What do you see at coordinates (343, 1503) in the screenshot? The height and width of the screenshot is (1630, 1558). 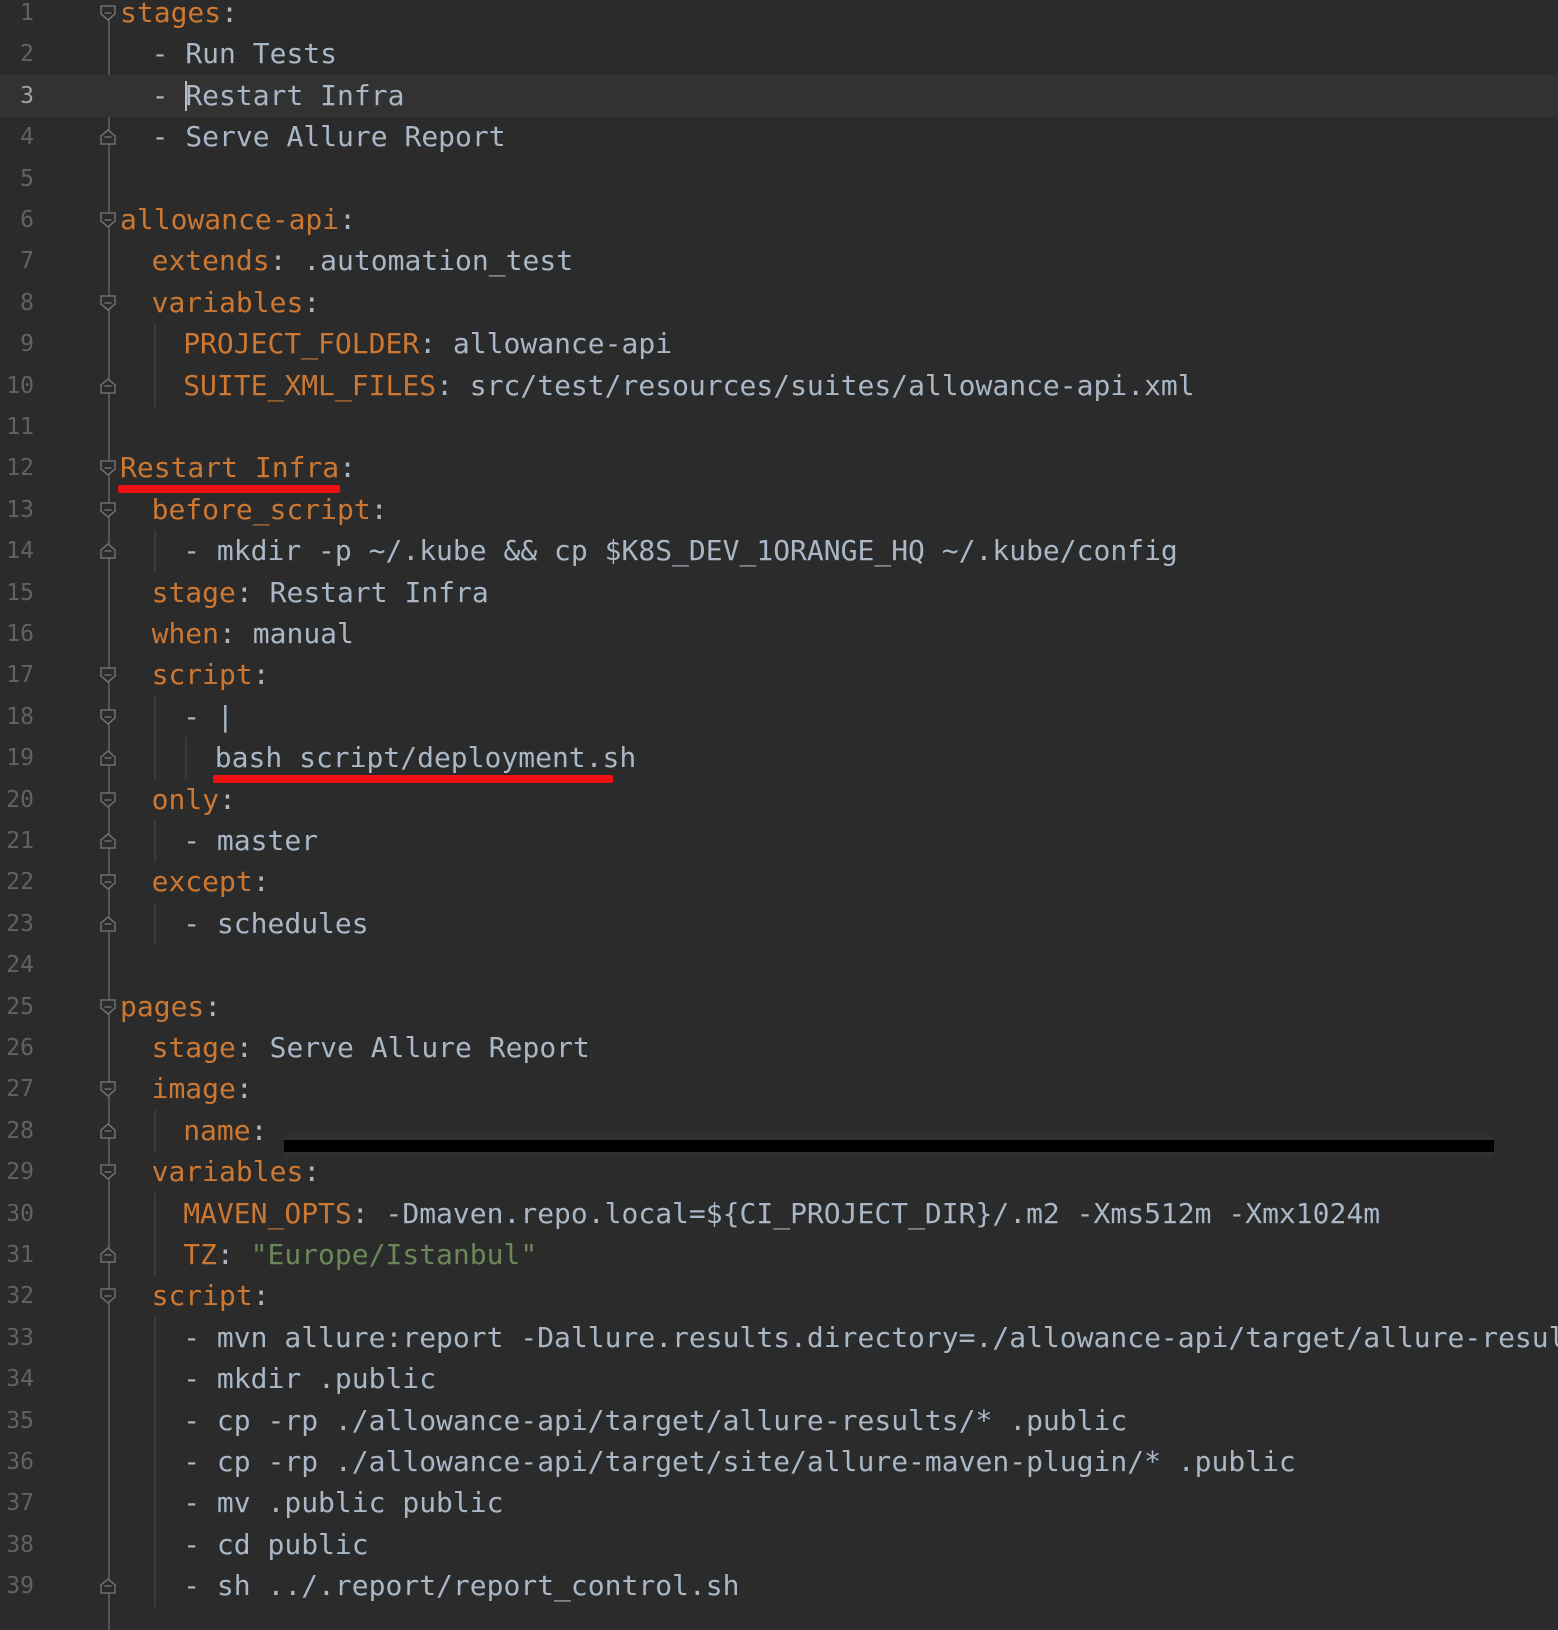 I see `code-text: - mv .public public` at bounding box center [343, 1503].